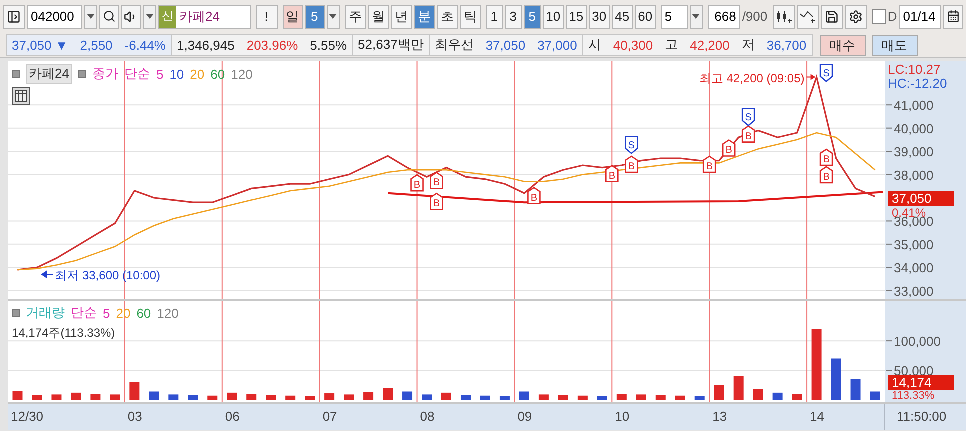  I want to click on legend-label: 60, so click(144, 313).